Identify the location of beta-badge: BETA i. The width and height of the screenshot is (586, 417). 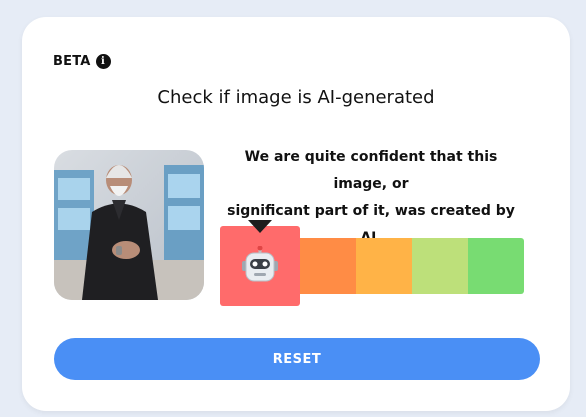
(82, 61).